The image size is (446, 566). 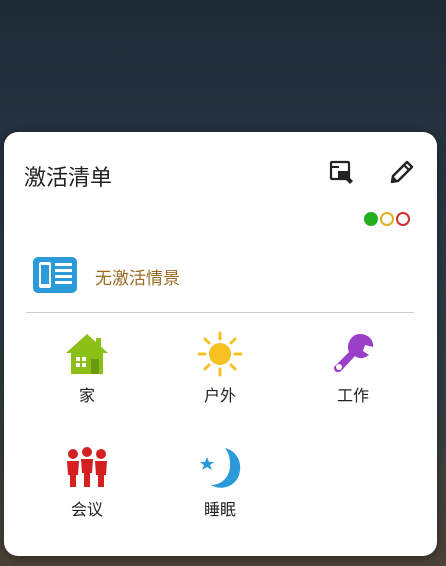 I want to click on scene-sleep: 睡眠, so click(x=220, y=482).